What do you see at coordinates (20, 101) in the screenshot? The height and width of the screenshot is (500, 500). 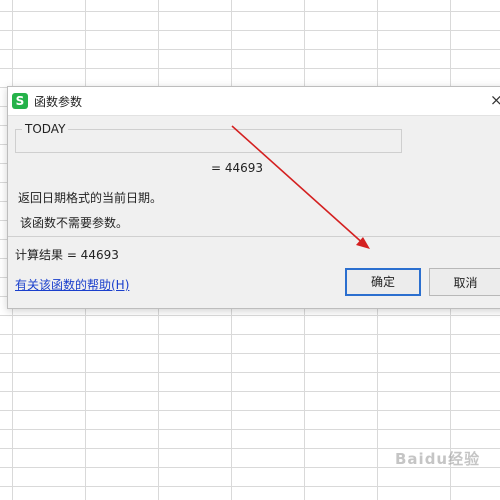 I see `wps-spreadsheet-icon: S` at bounding box center [20, 101].